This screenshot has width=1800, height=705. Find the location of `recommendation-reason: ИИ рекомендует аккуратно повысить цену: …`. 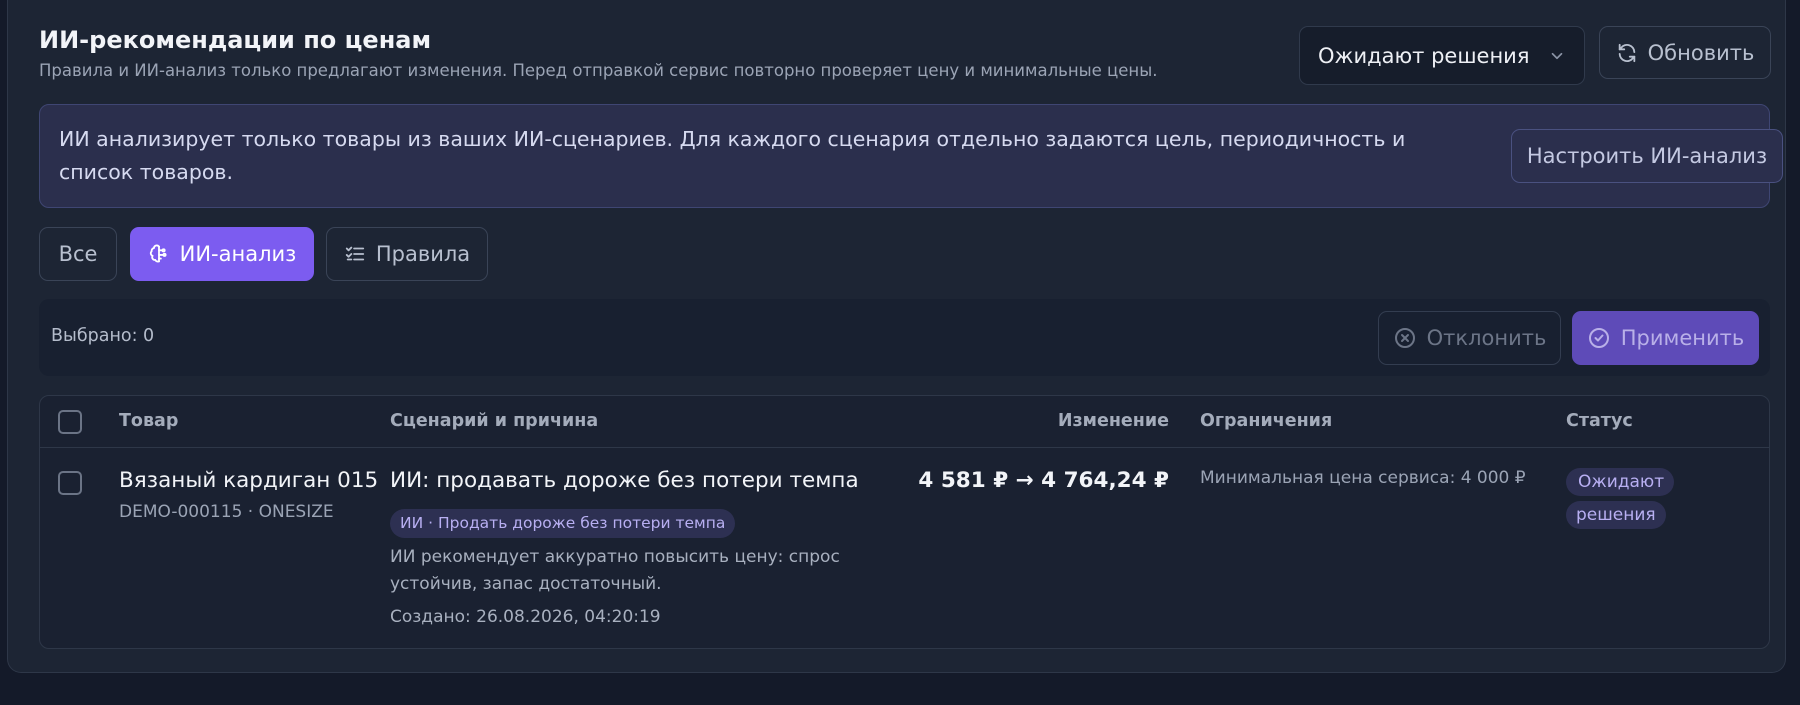

recommendation-reason: ИИ рекомендует аккуратно повысить цену: … is located at coordinates (615, 570).